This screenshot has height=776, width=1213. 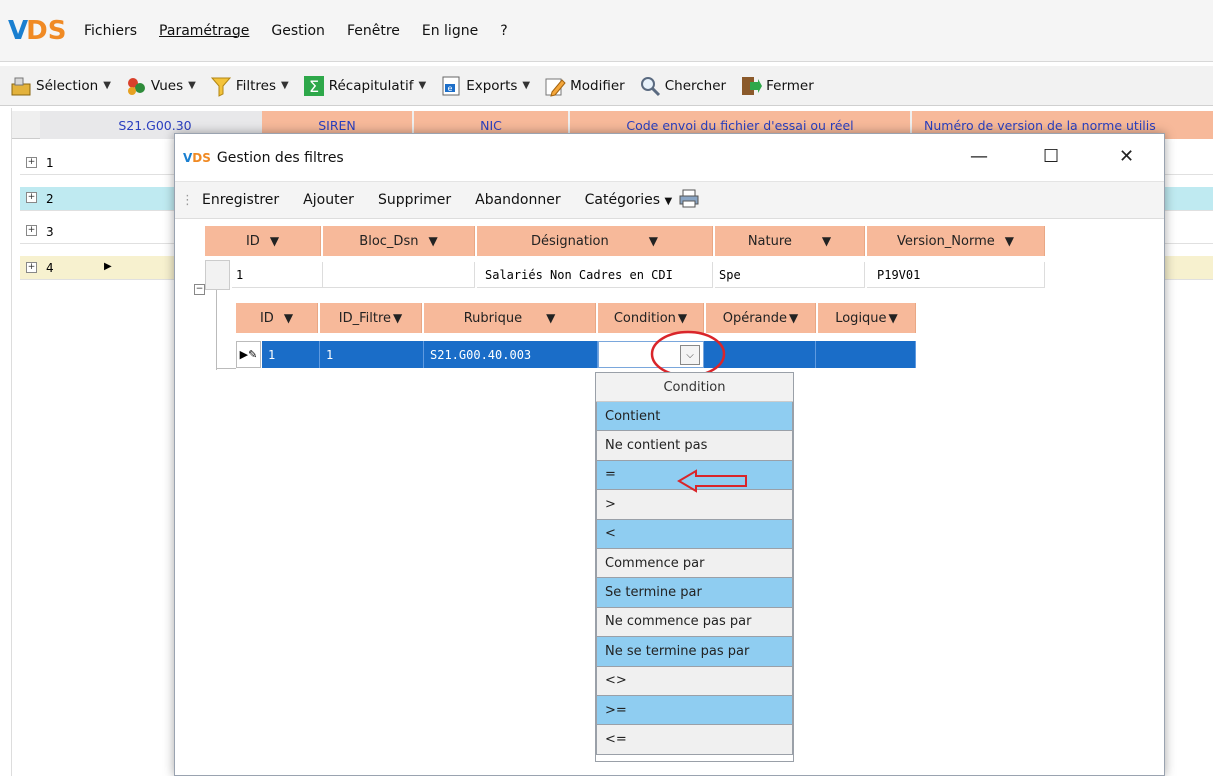 I want to click on close-door-icon, so click(x=751, y=86).